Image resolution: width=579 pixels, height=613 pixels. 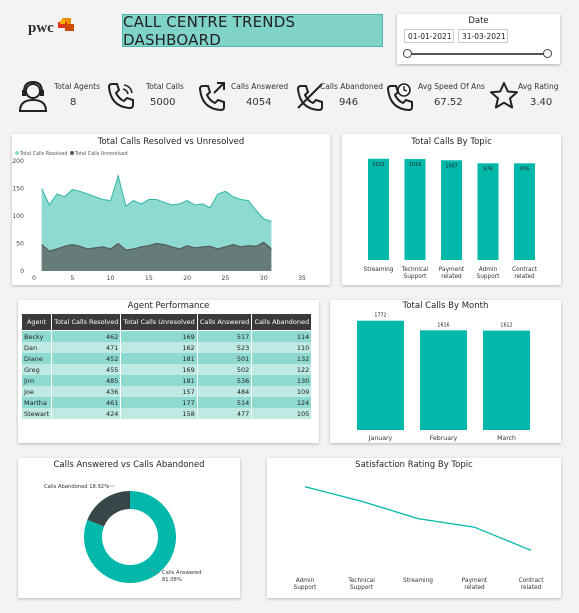 I want to click on rating-category-label: Admin, so click(x=305, y=581).